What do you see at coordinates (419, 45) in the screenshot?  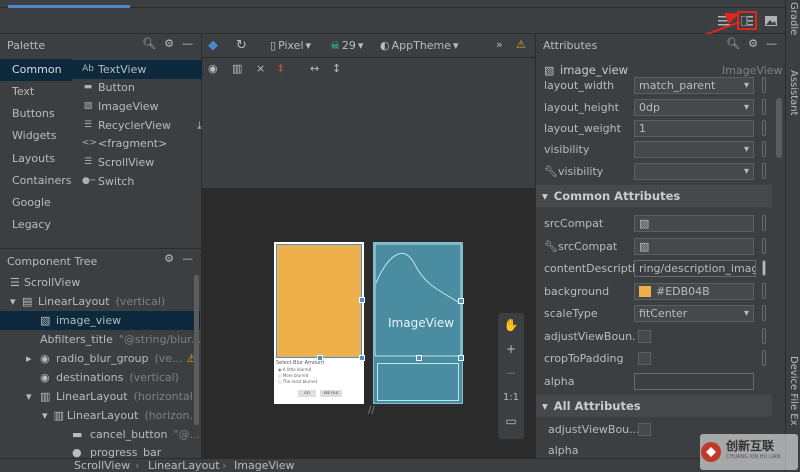 I see `theme-selector: ◐ AppTheme ▾` at bounding box center [419, 45].